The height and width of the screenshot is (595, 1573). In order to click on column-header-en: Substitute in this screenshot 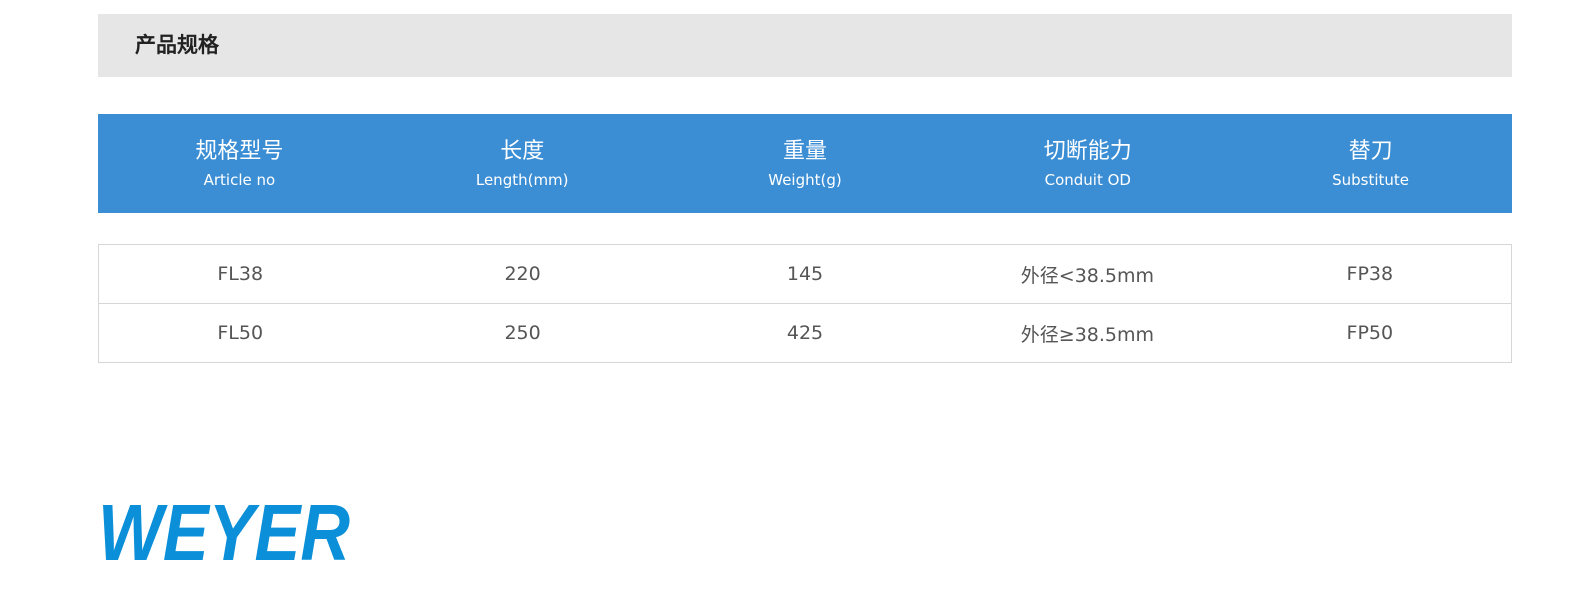, I will do `click(1371, 179)`.